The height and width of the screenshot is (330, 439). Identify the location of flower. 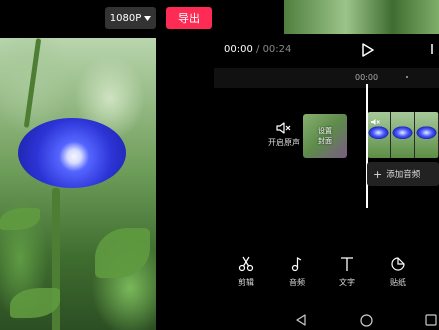
(72, 153).